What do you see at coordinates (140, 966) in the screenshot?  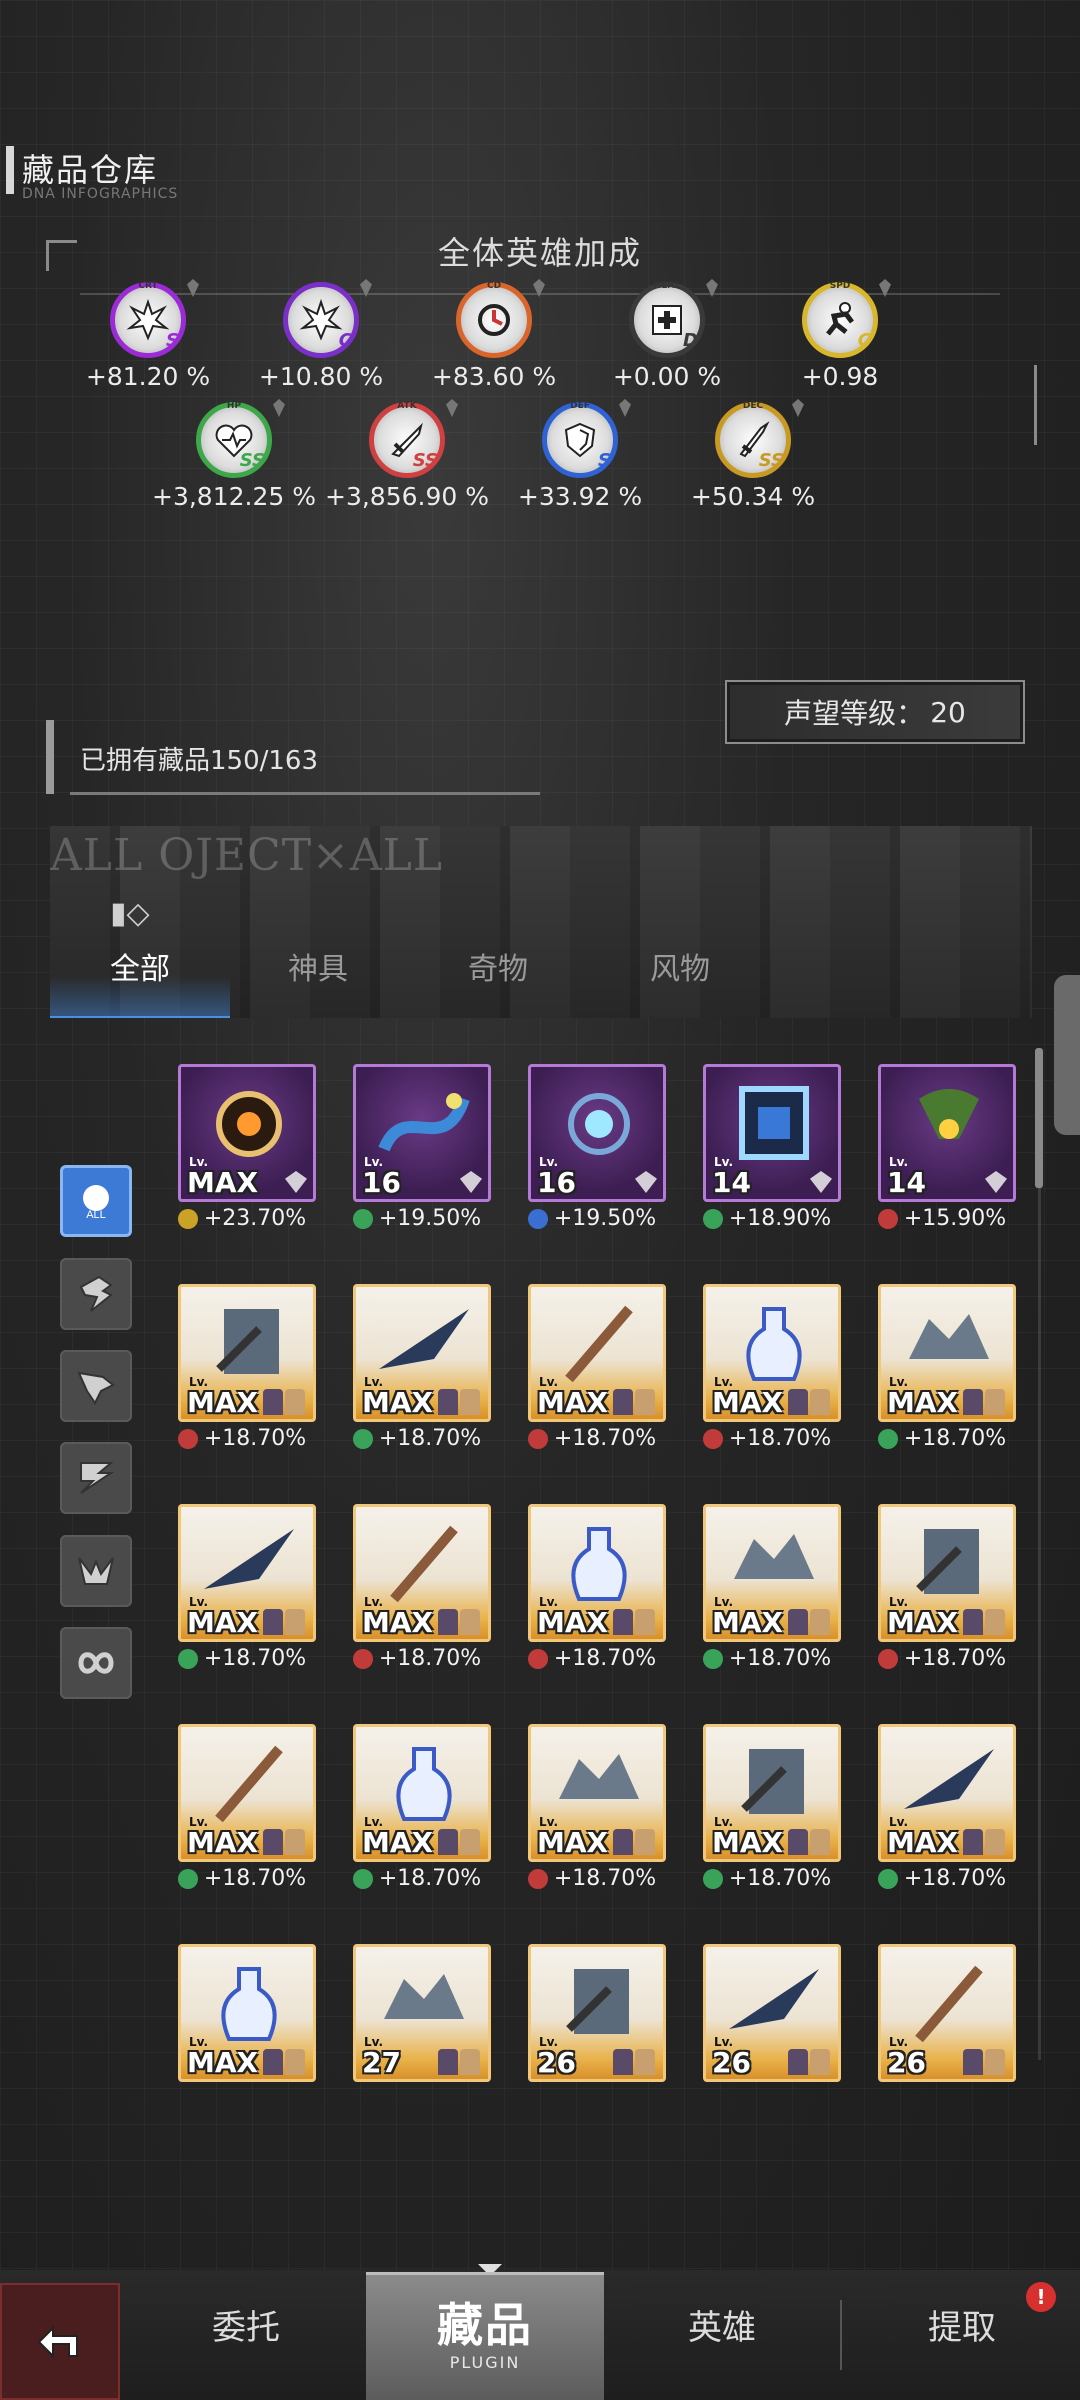 I see `tab-all: 全部` at bounding box center [140, 966].